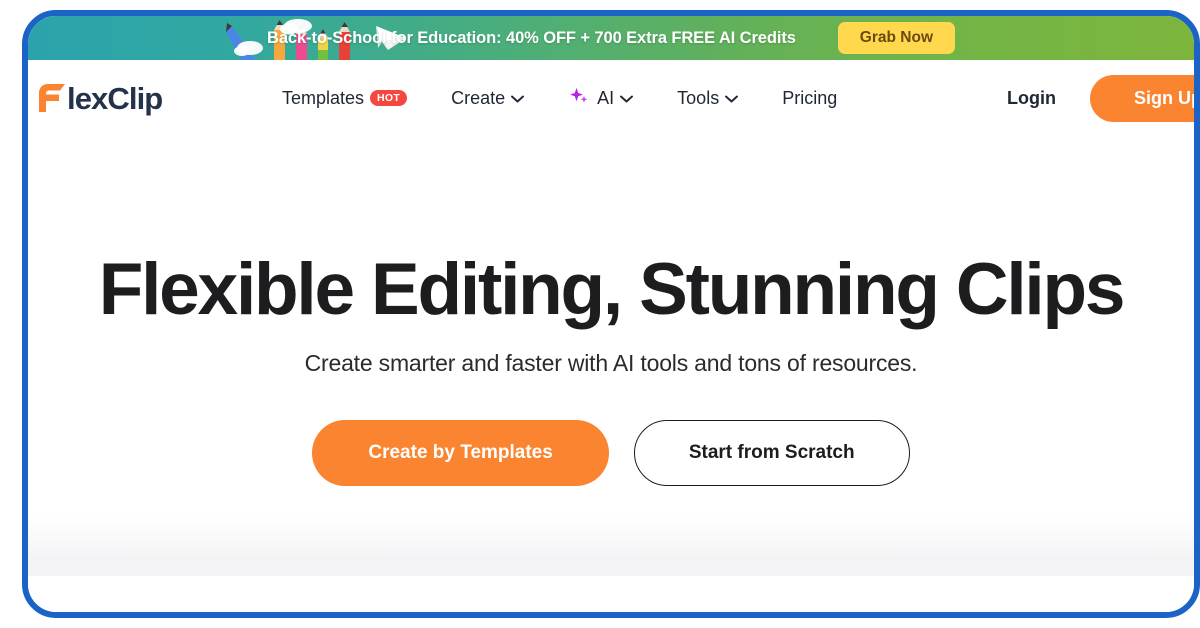  What do you see at coordinates (606, 97) in the screenshot?
I see `nav-label-ai: AI` at bounding box center [606, 97].